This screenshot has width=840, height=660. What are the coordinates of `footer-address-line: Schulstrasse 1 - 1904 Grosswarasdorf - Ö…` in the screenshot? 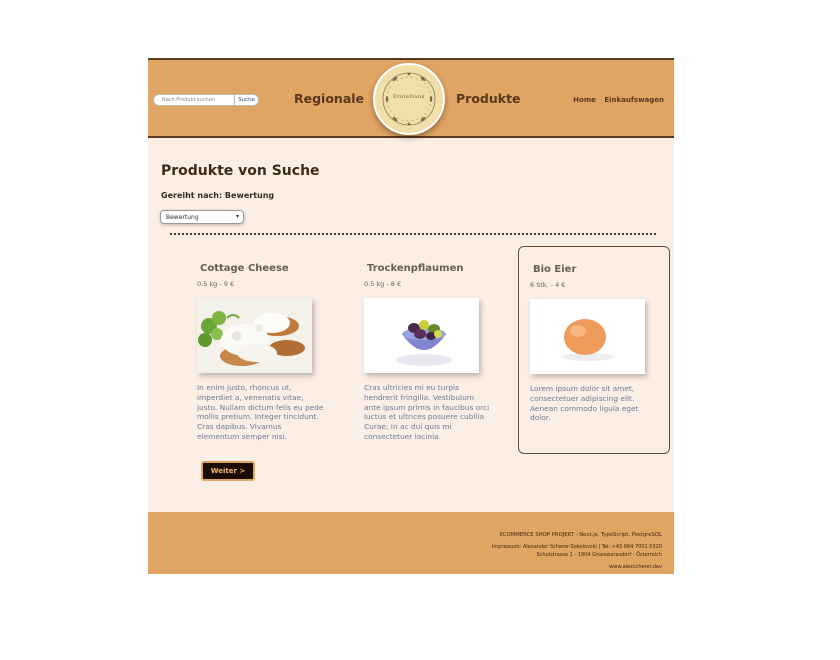 It's located at (599, 555).